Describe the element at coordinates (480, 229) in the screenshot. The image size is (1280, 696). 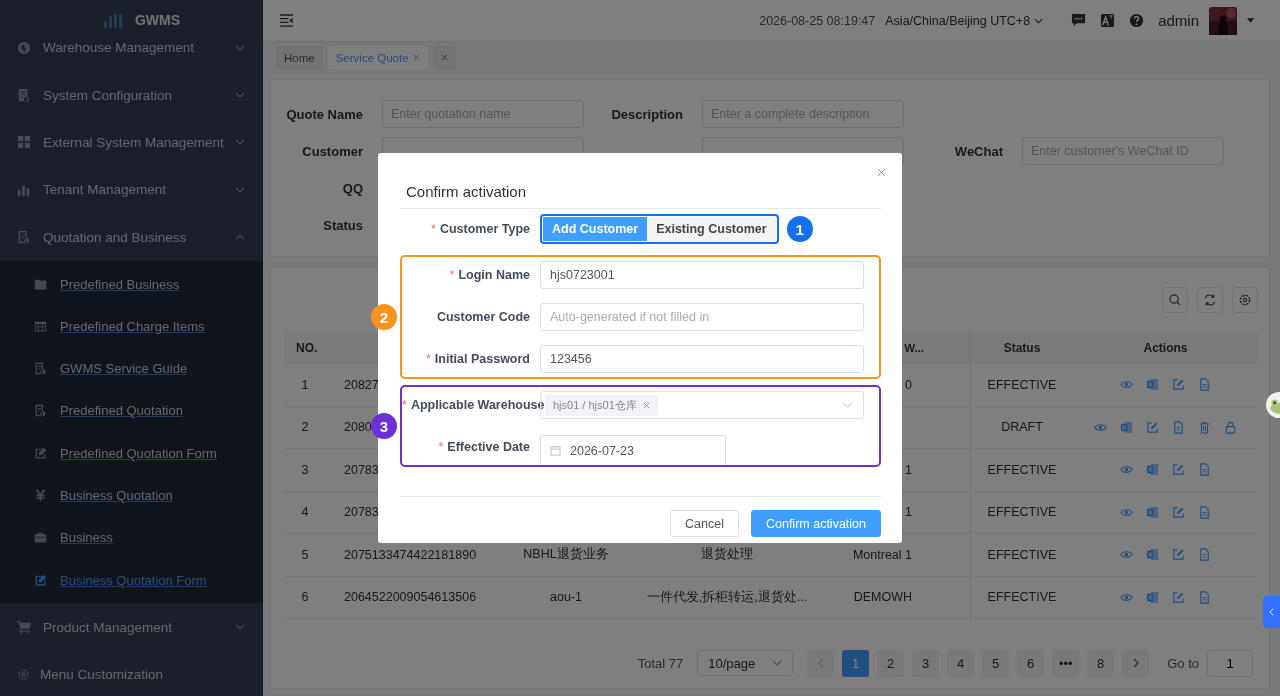
I see `form-label: * Customer Type` at that location.